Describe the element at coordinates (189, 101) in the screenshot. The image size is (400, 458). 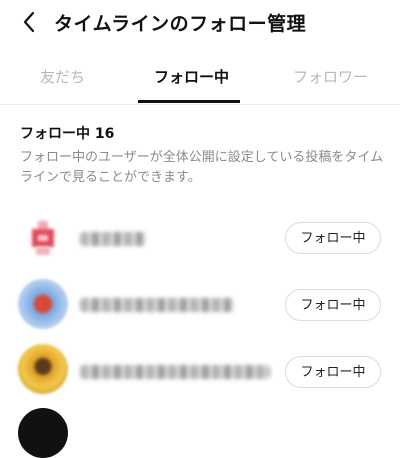
I see `active-tab-indicator` at that location.